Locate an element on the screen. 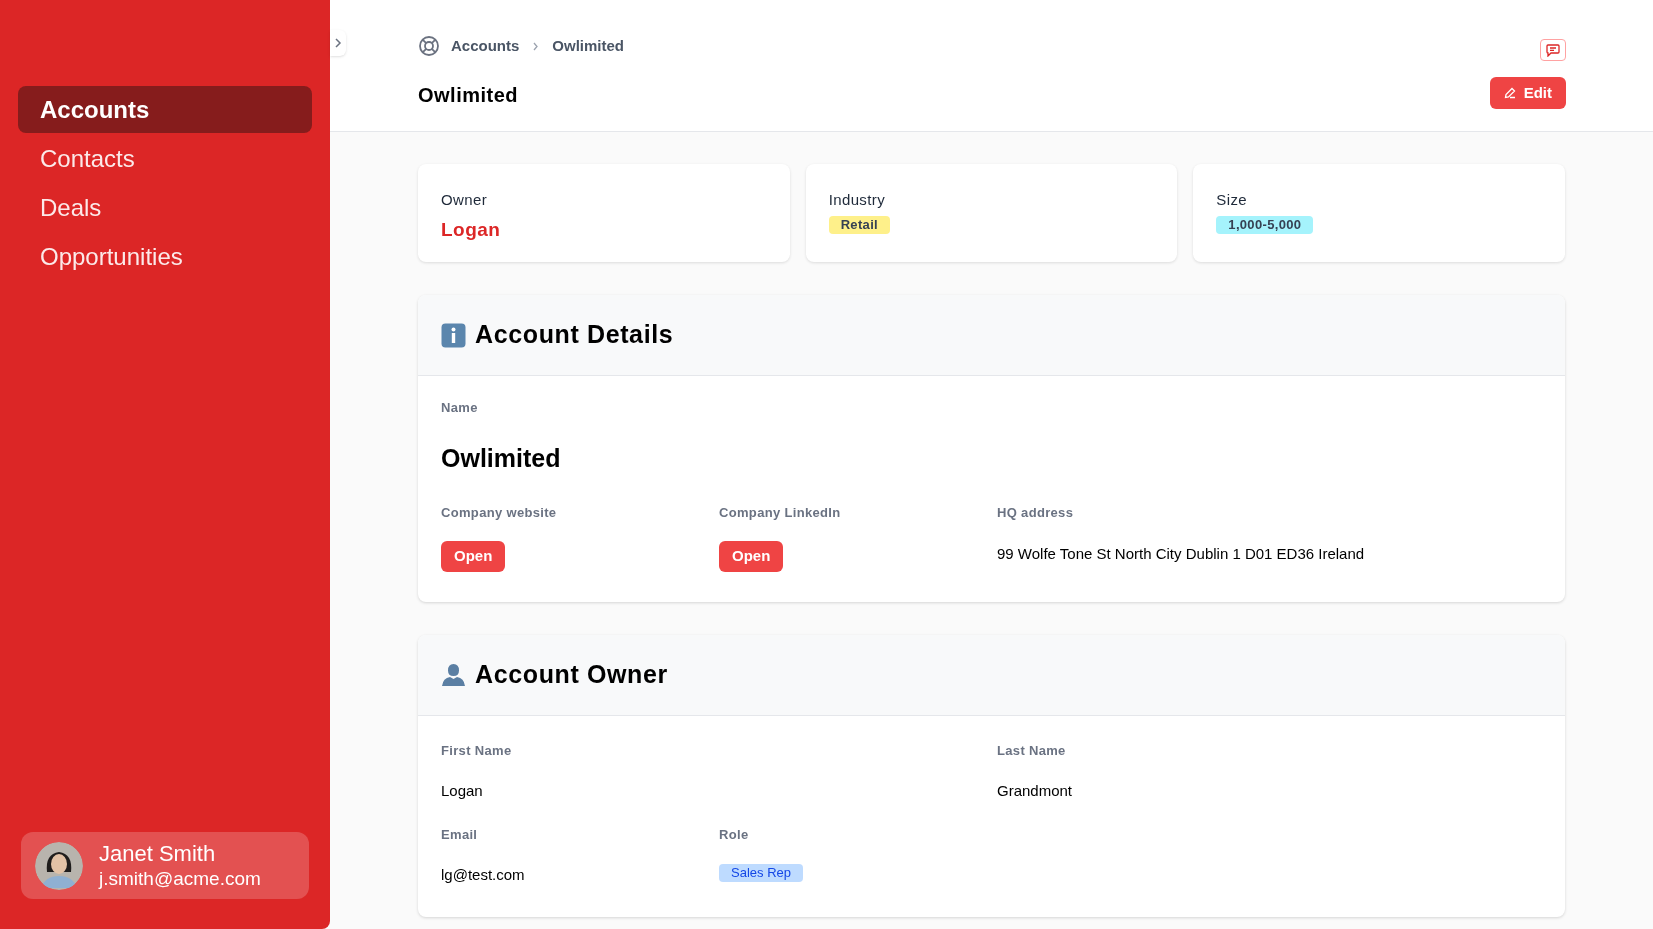  owner-link: Logan is located at coordinates (471, 229).